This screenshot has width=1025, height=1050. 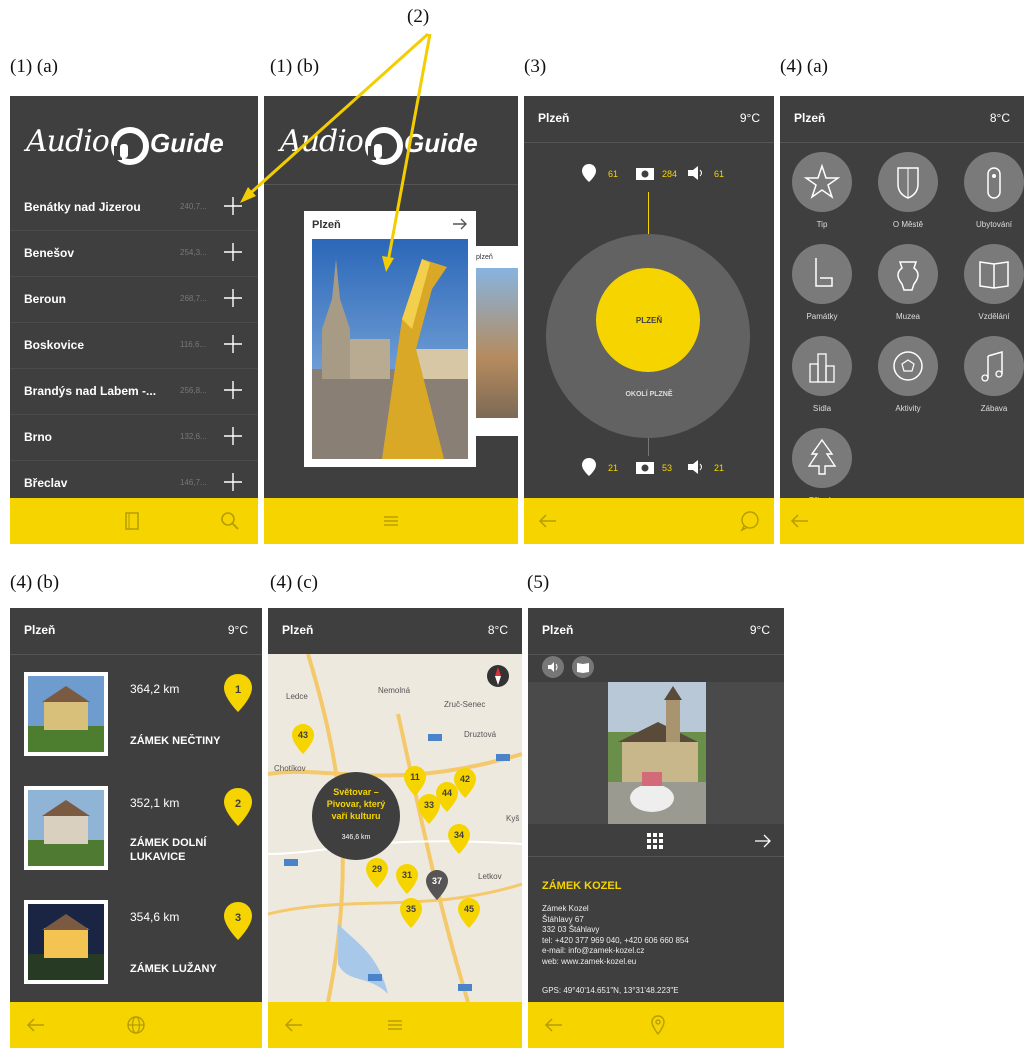 What do you see at coordinates (649, 119) in the screenshot?
I see `header: Plzeň 9°C` at bounding box center [649, 119].